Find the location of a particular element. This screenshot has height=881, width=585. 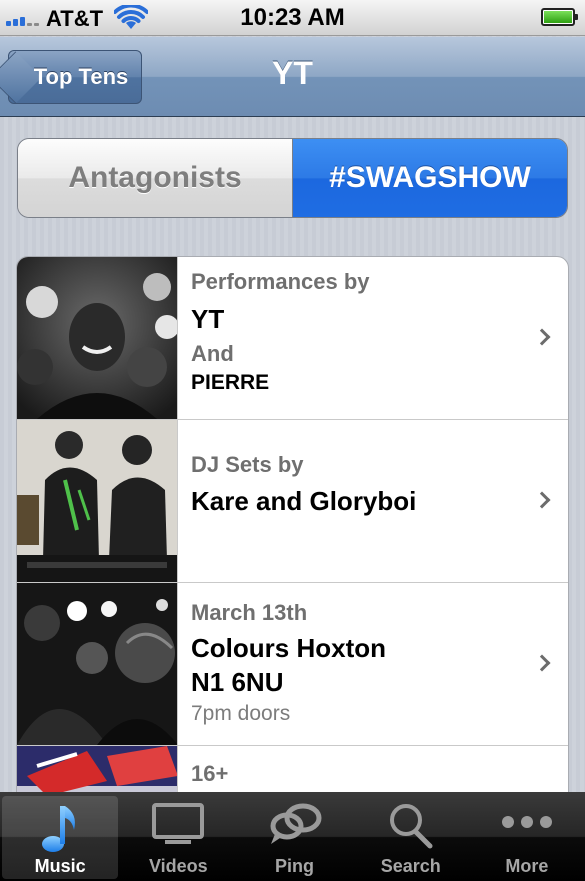

row-title: N1 6NU is located at coordinates (237, 682).